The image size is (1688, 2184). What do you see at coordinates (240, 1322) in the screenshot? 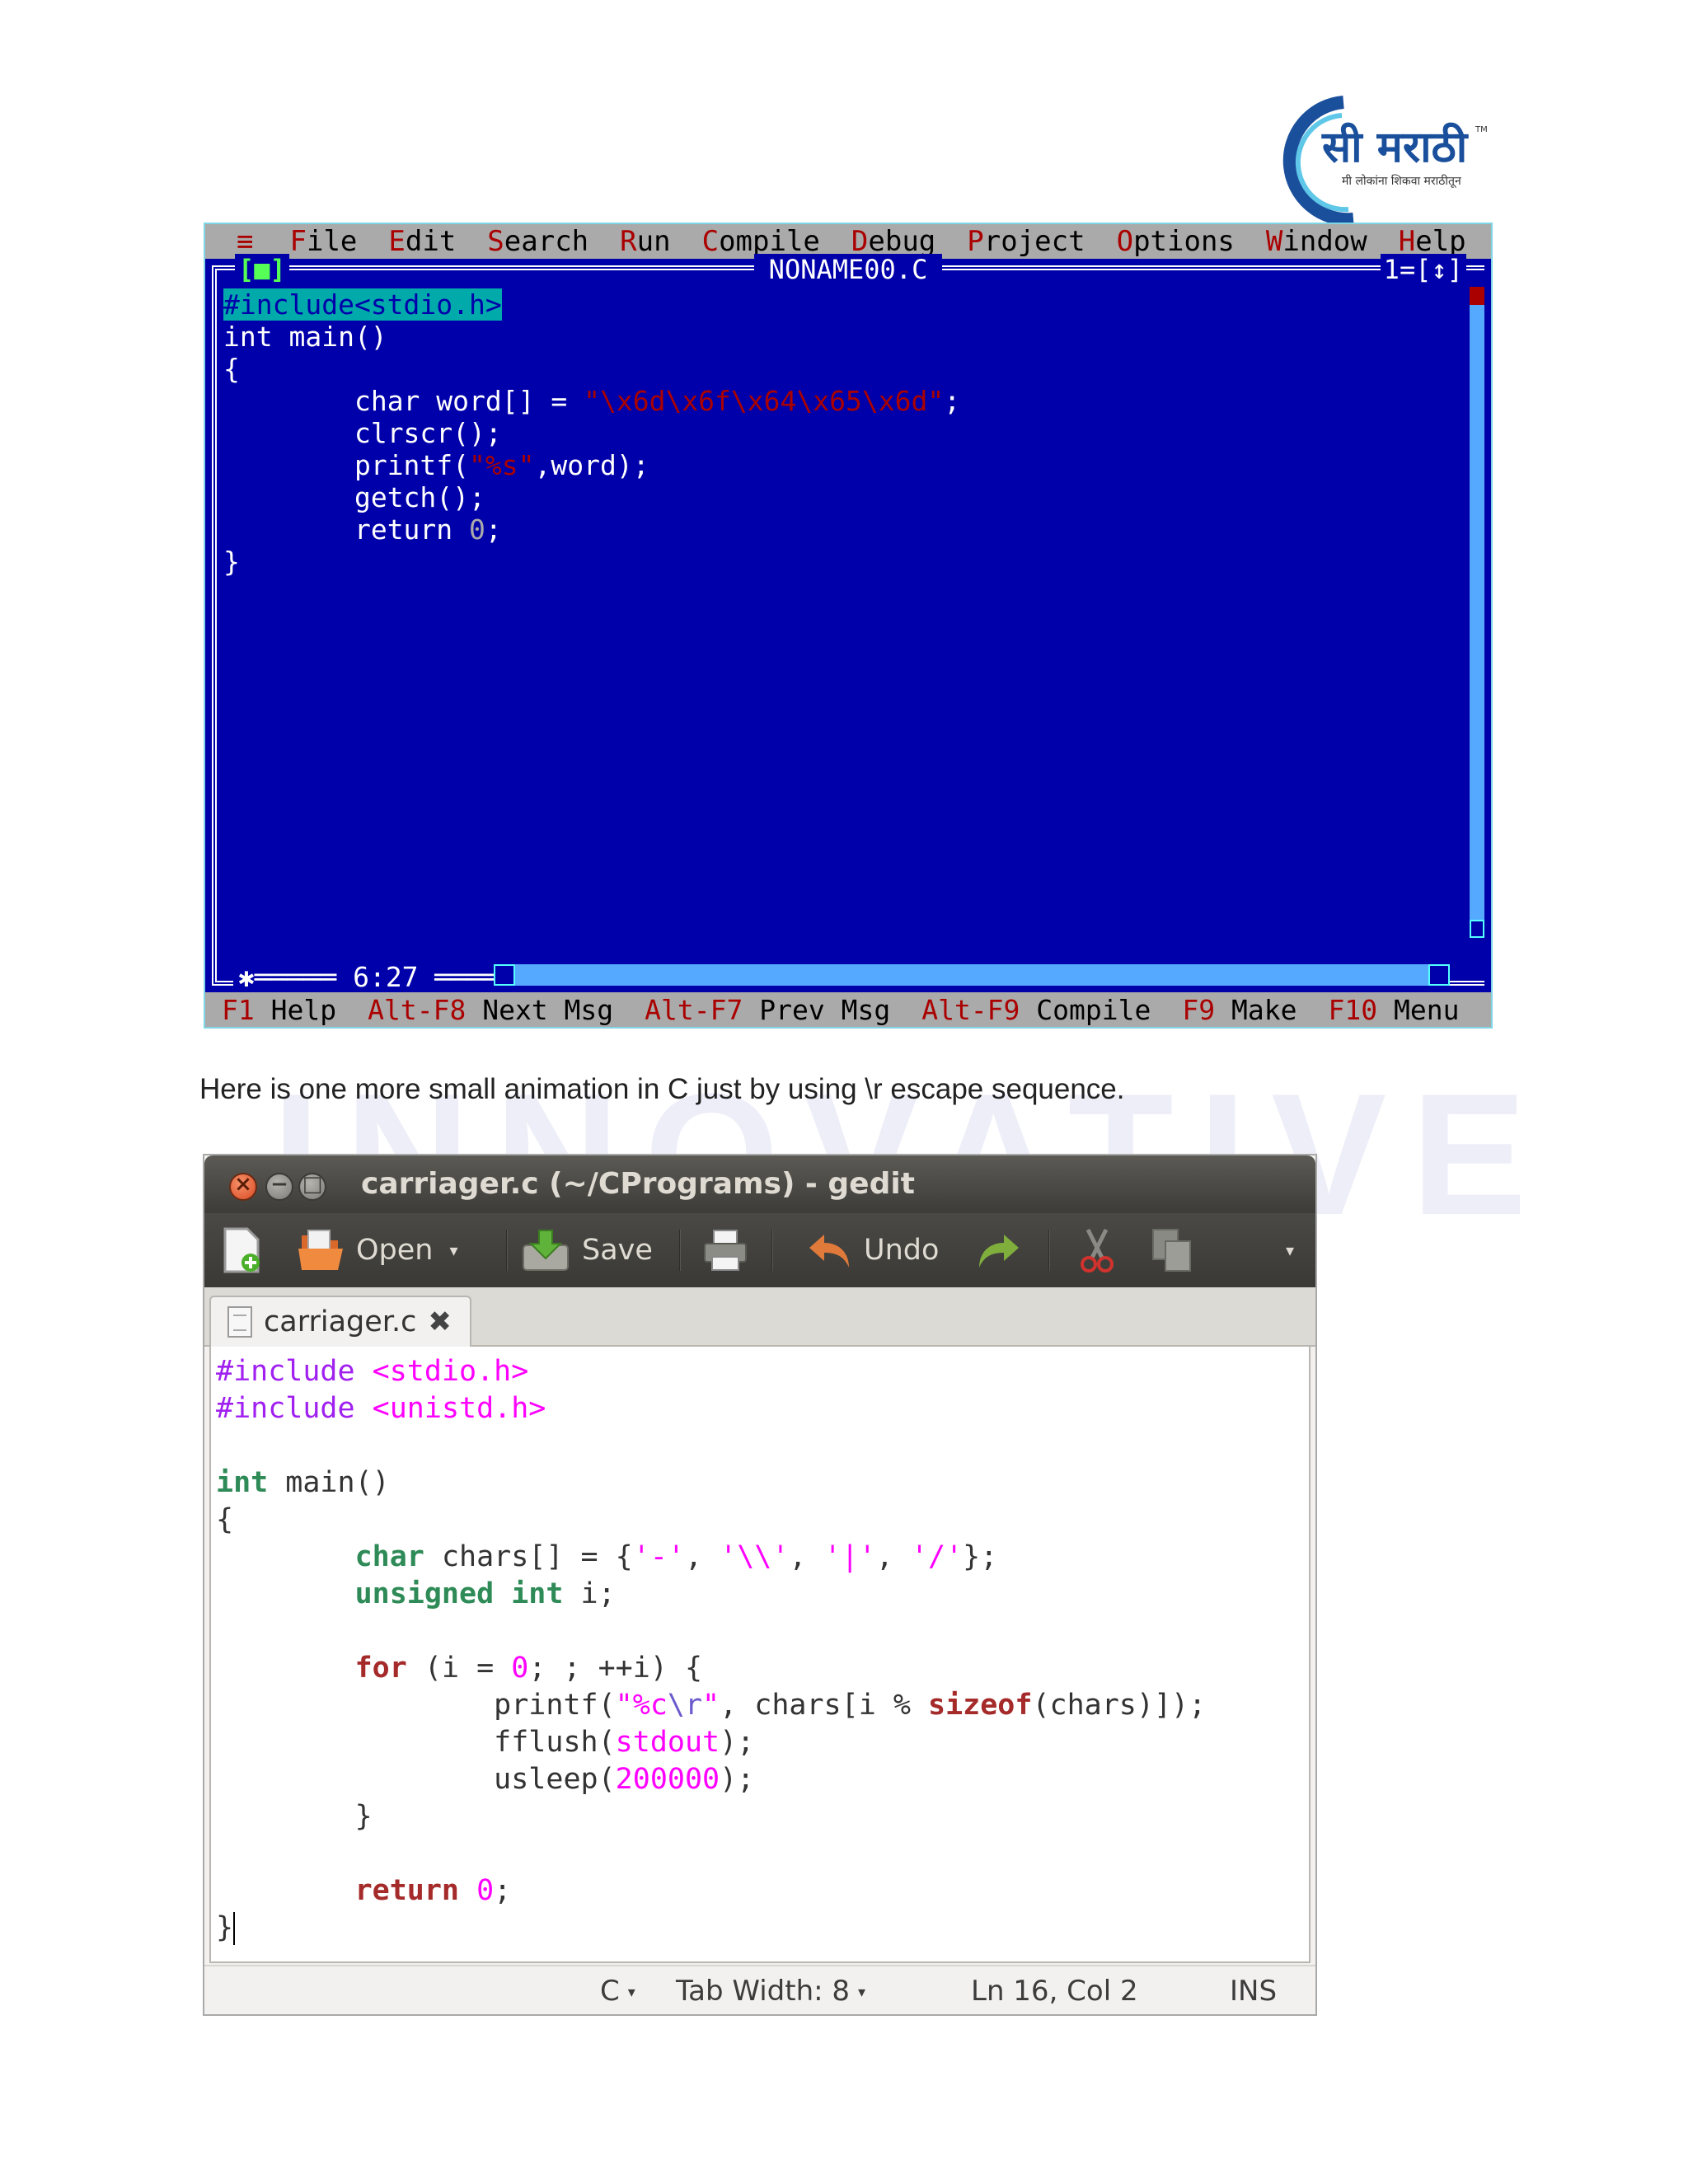
I see `text-file-icon` at bounding box center [240, 1322].